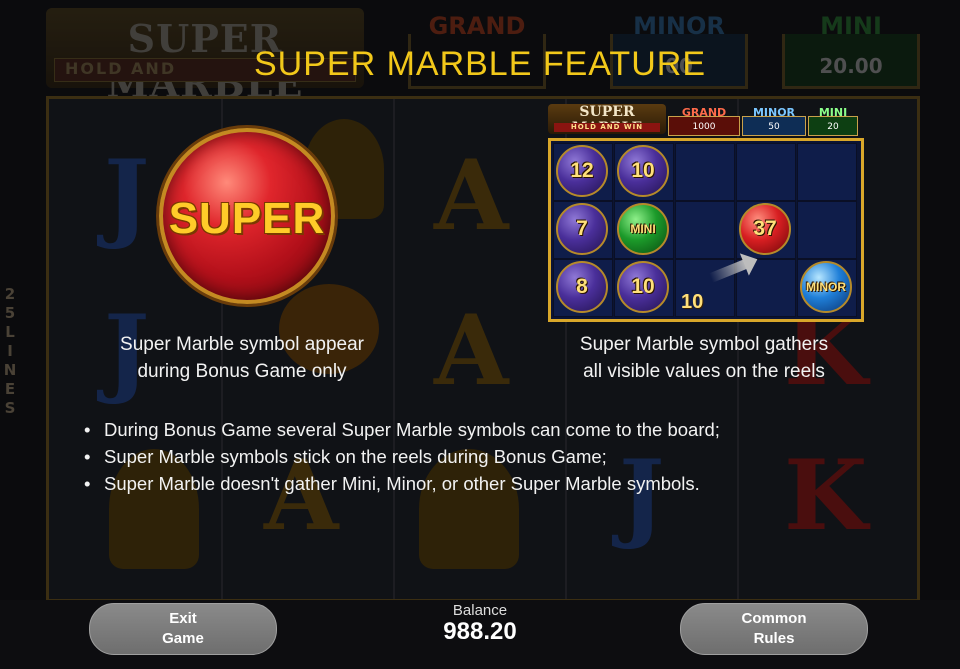 The width and height of the screenshot is (960, 669). Describe the element at coordinates (704, 344) in the screenshot. I see `right-caption-line-1: Super Marble symbol gathers` at that location.